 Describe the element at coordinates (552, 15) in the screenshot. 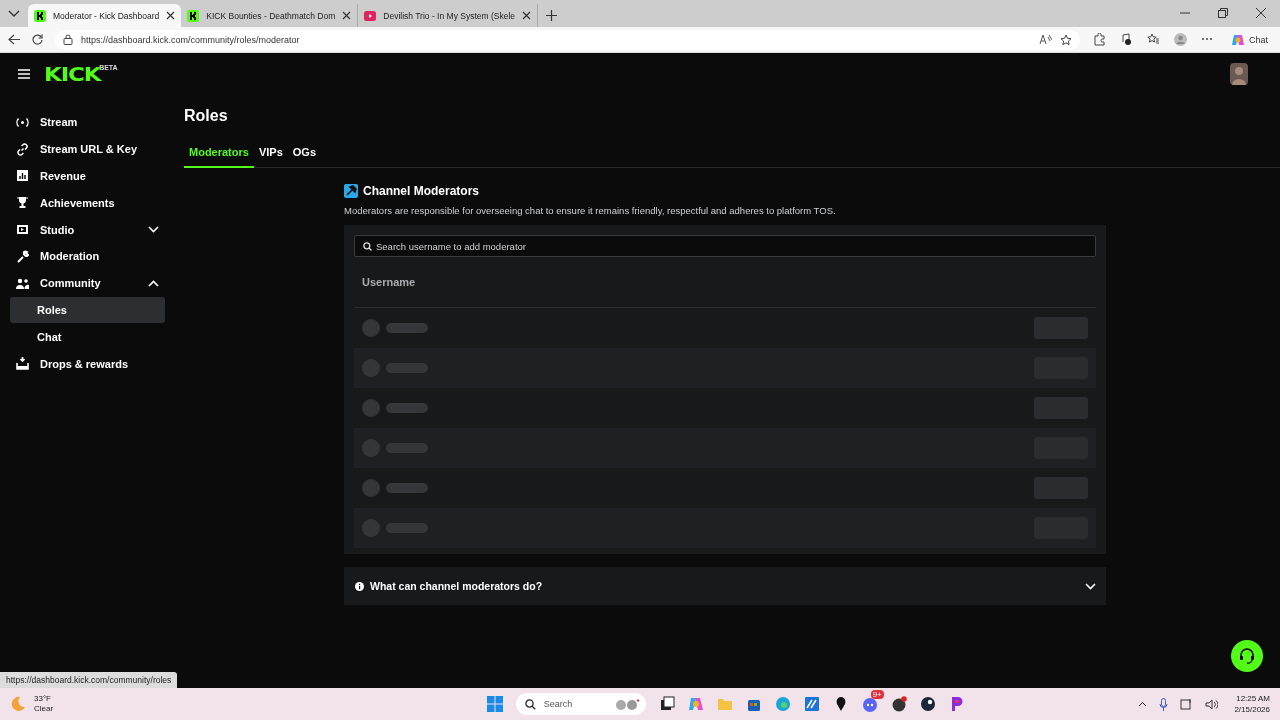

I see `new-tab-icon` at that location.